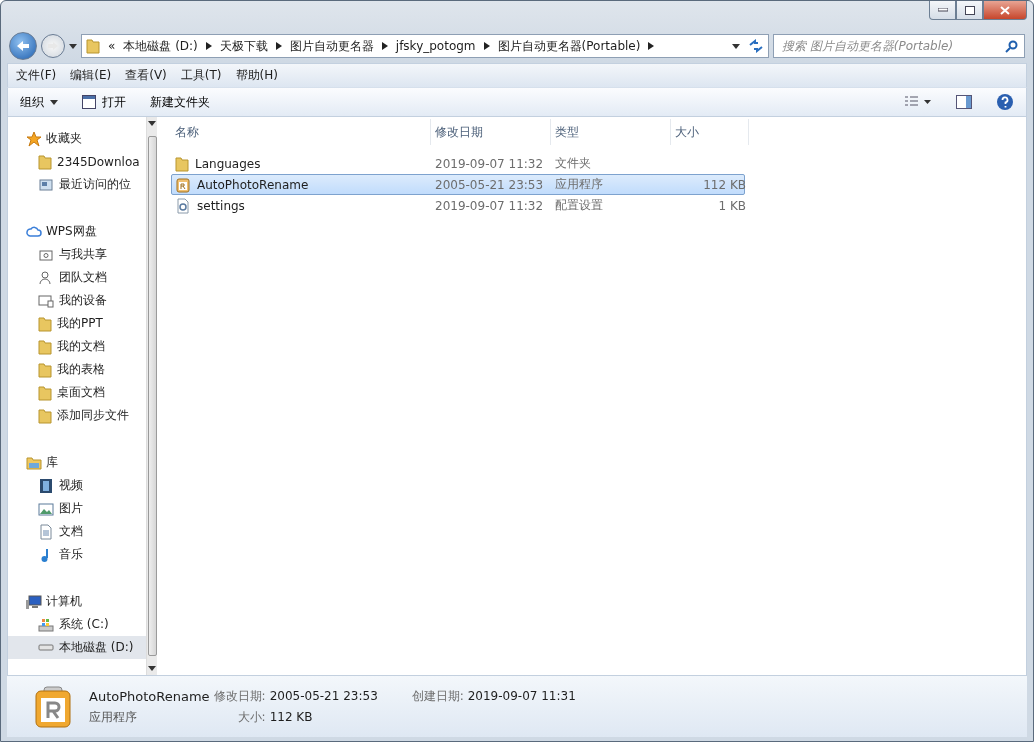 The height and width of the screenshot is (742, 1034). I want to click on column-header: 大小, so click(710, 132).